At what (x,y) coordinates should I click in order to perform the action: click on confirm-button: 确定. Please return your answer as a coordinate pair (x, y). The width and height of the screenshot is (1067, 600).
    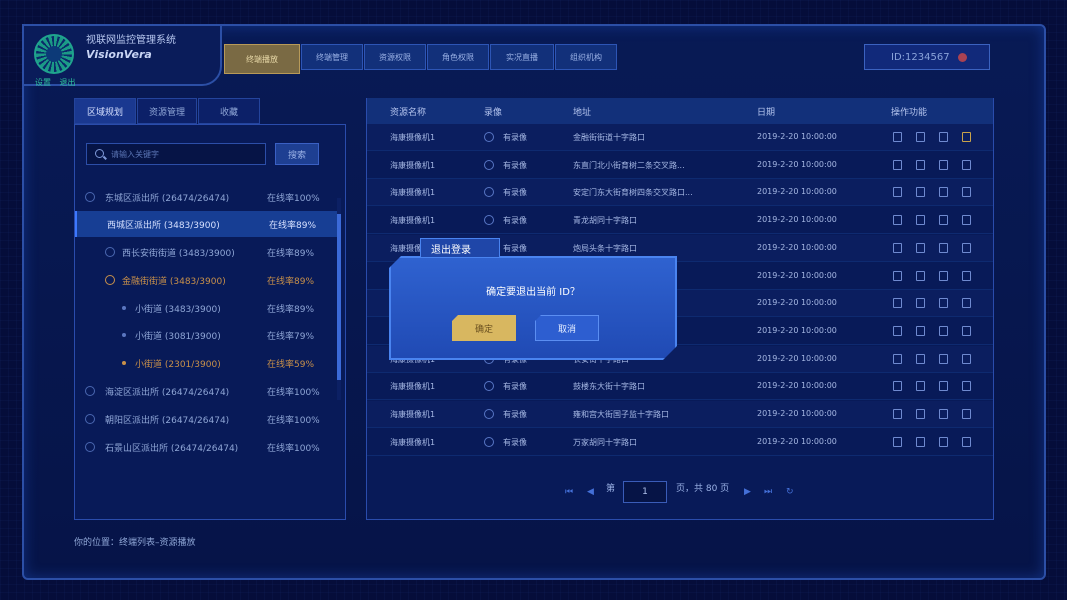
    Looking at the image, I should click on (484, 328).